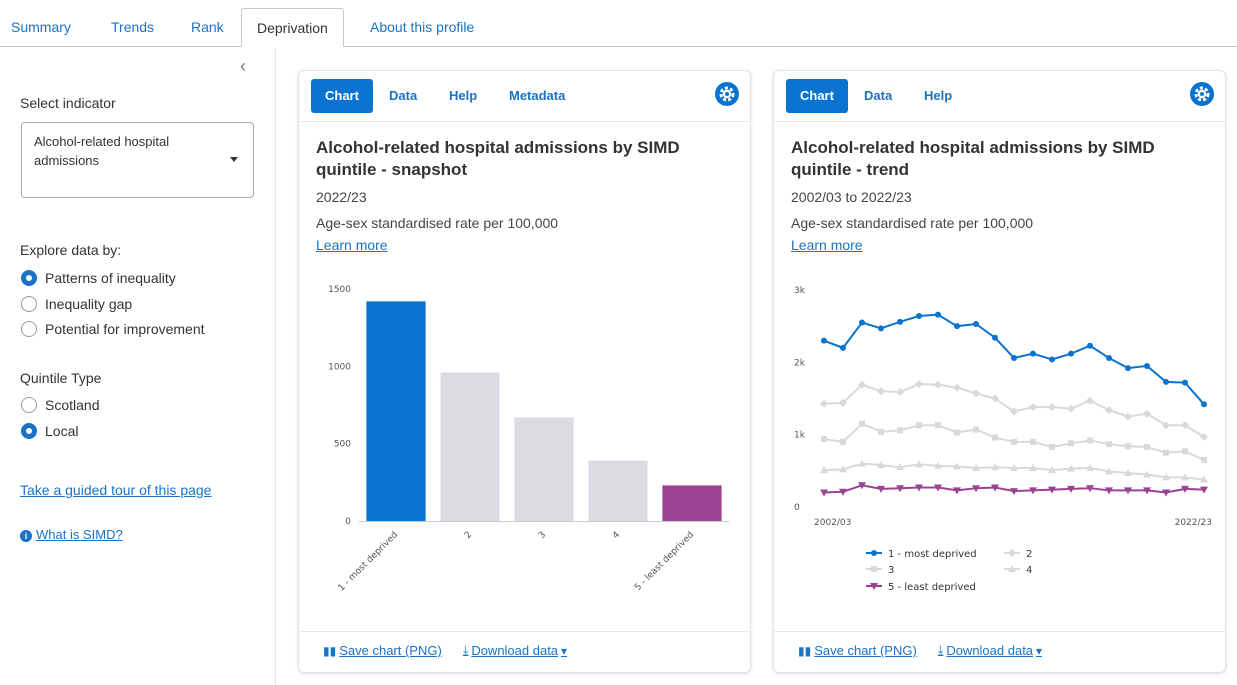  I want to click on radio-scotland: Scotland, so click(60, 405).